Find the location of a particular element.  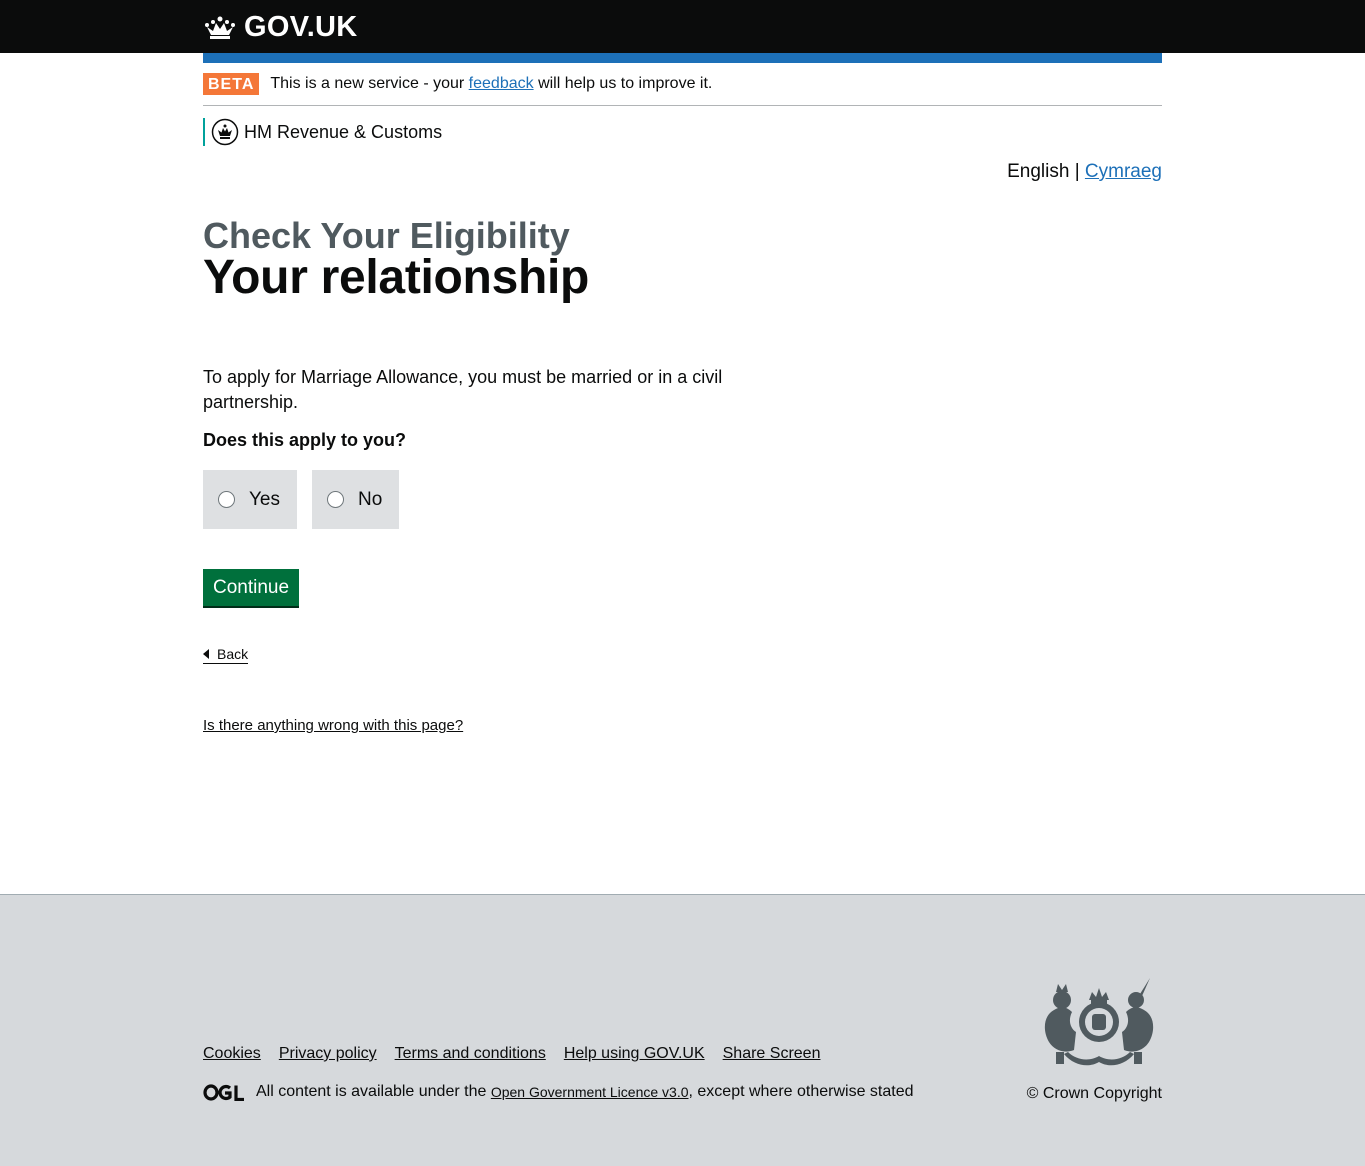

phase-banner-text-before: This is a new service - your is located at coordinates (367, 83).